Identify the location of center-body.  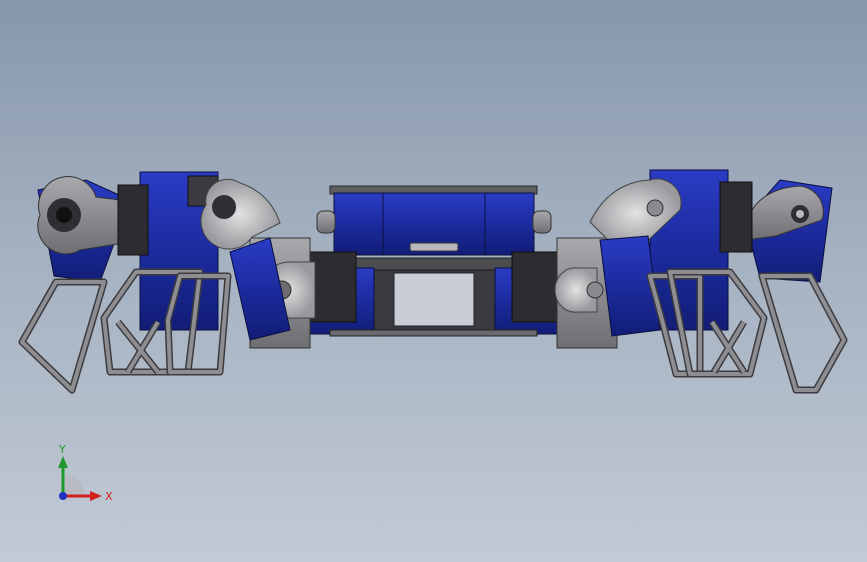
(433, 267).